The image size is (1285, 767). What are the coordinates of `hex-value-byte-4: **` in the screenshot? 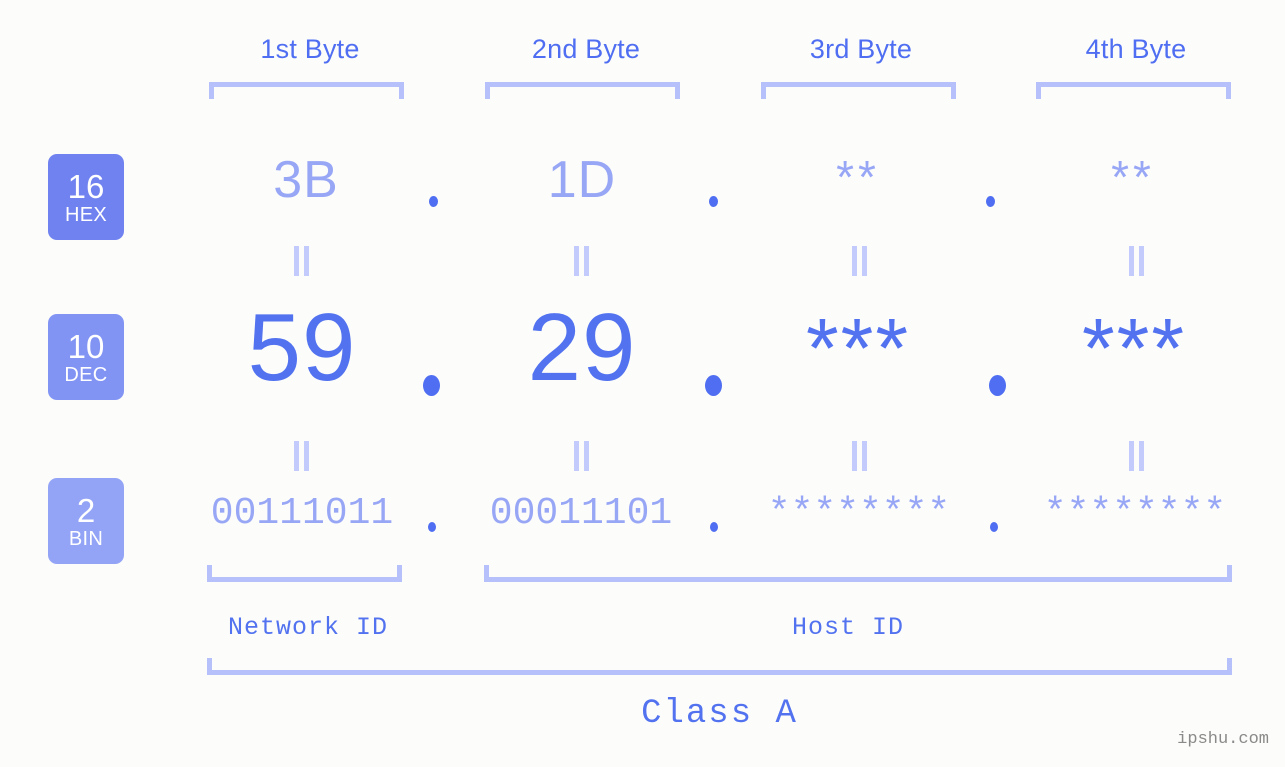 It's located at (1133, 177).